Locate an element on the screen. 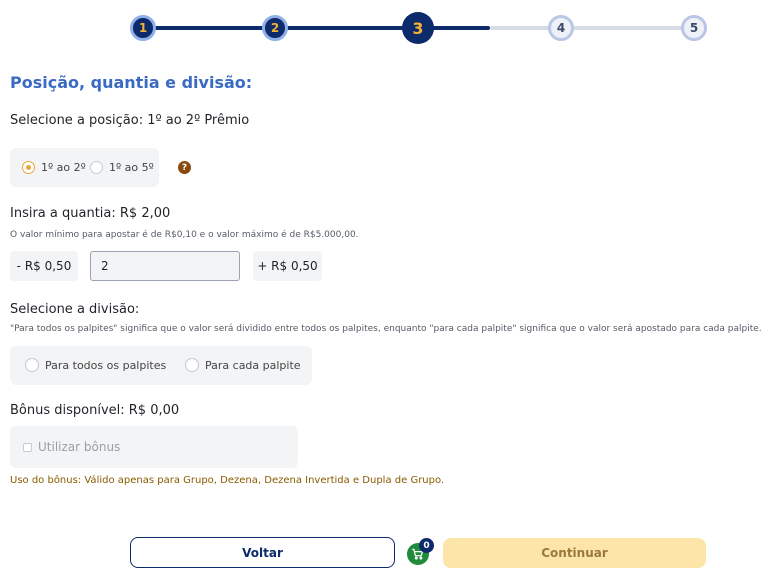  step-5: 5 is located at coordinates (694, 28).